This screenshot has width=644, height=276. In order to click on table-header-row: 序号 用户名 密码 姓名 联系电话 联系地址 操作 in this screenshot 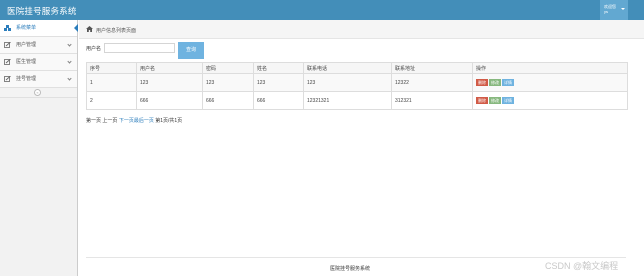, I will do `click(357, 68)`.